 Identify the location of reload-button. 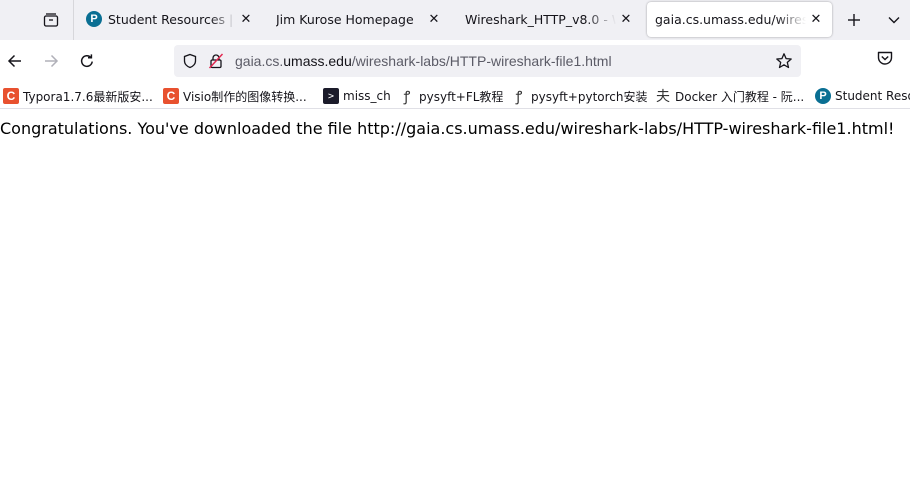
(87, 61).